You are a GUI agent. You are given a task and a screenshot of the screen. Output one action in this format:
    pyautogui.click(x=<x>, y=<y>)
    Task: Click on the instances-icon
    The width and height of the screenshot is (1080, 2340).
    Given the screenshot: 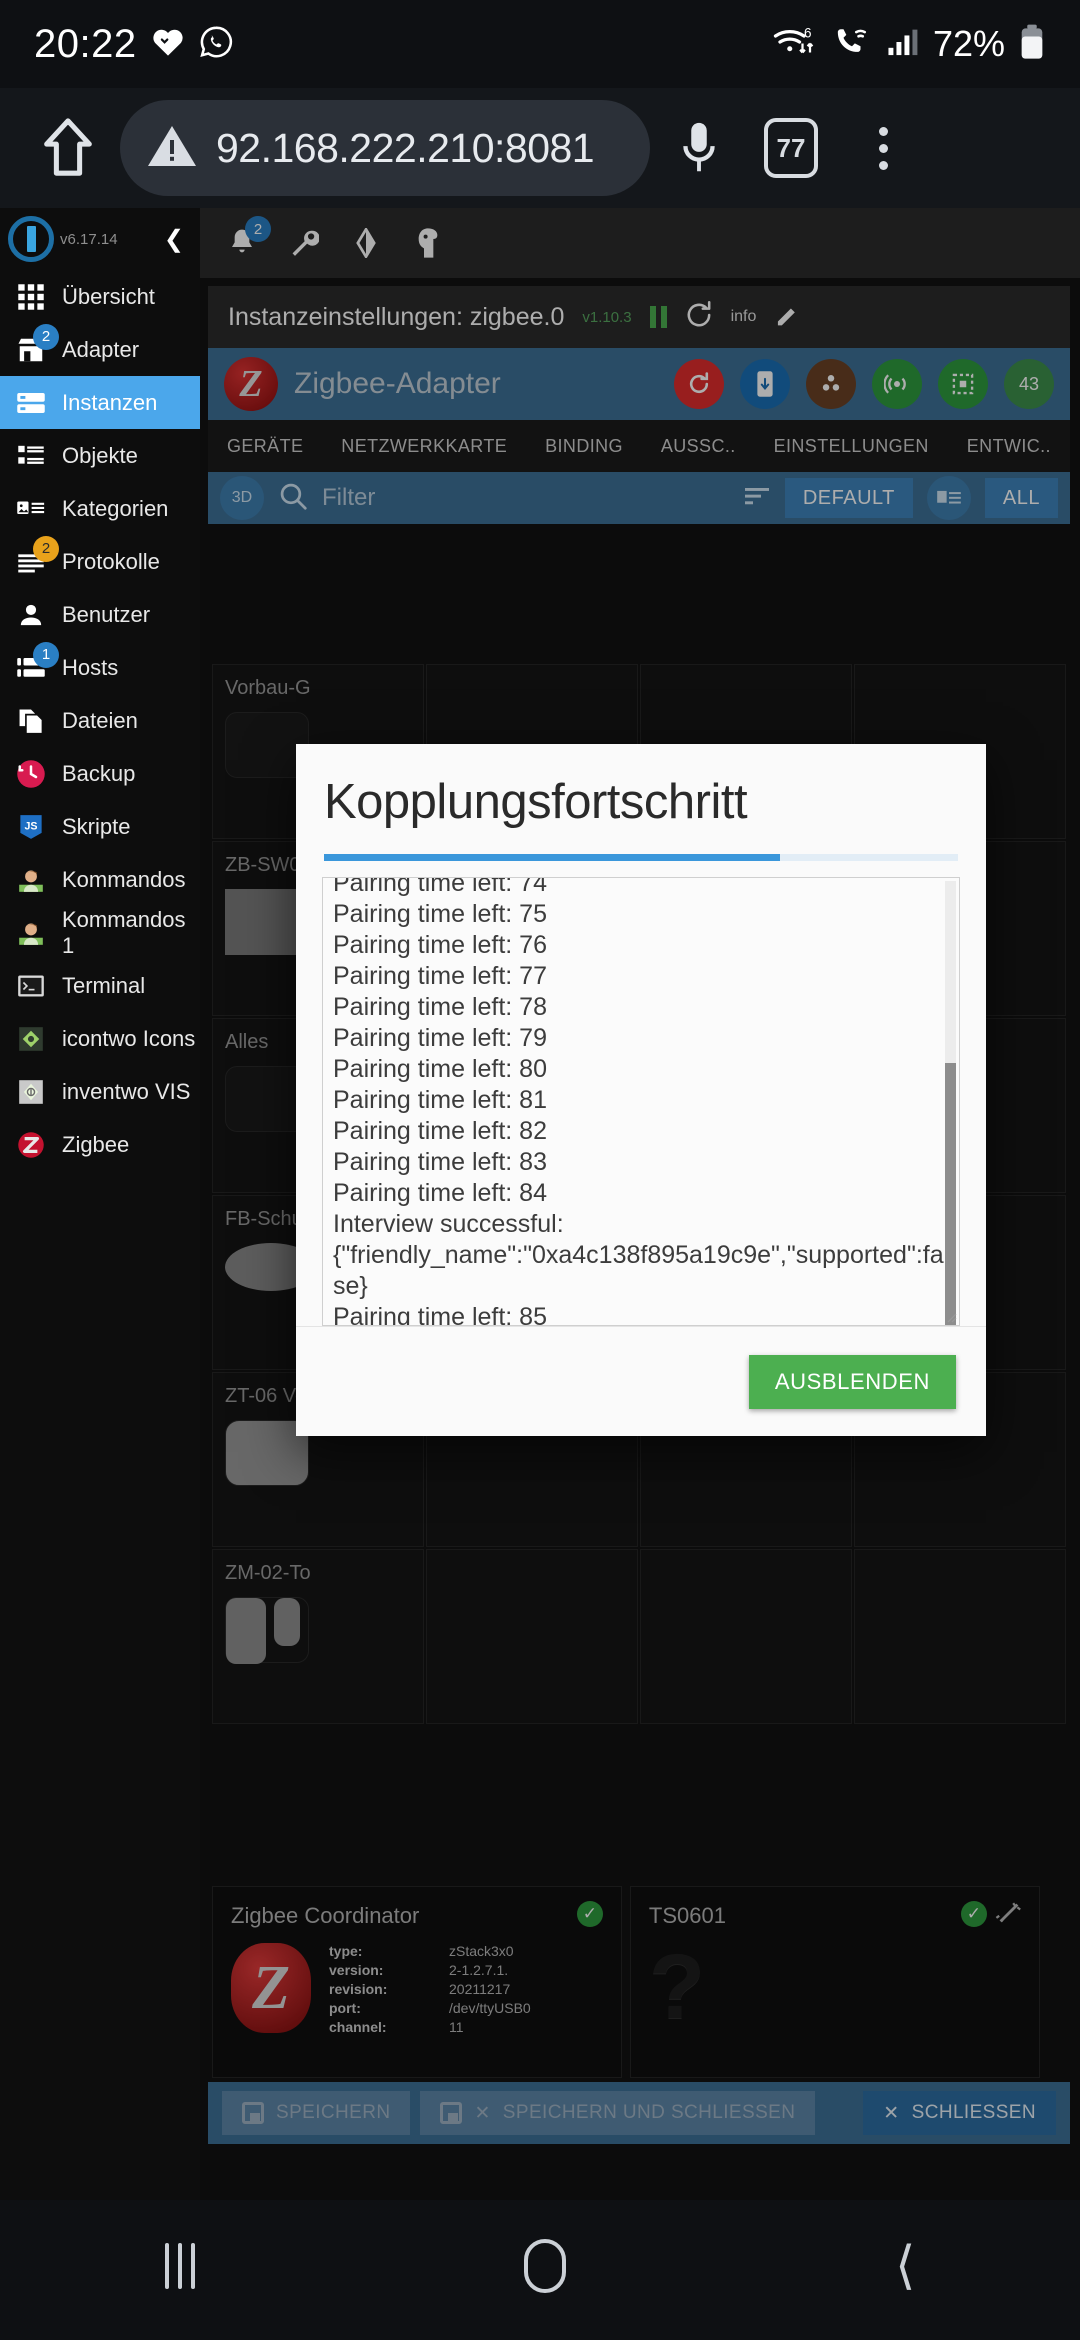 What is the action you would take?
    pyautogui.click(x=31, y=403)
    